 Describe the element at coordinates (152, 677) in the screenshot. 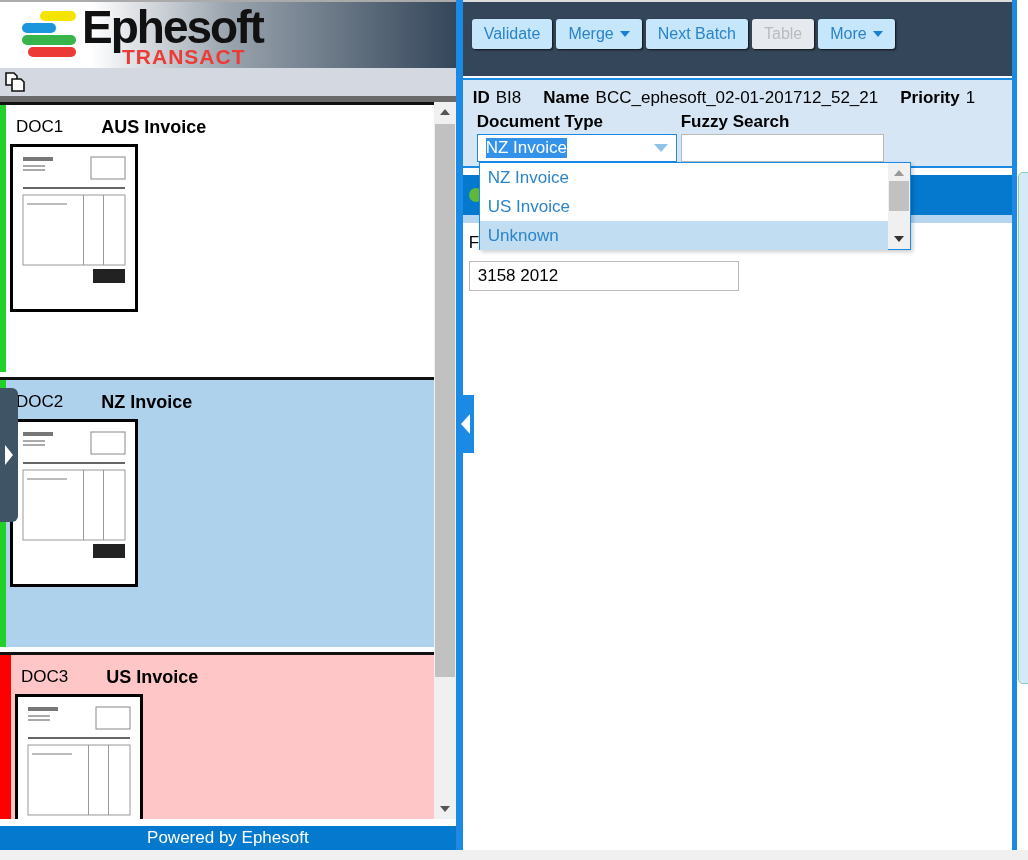

I see `document-type: US Invoice` at that location.